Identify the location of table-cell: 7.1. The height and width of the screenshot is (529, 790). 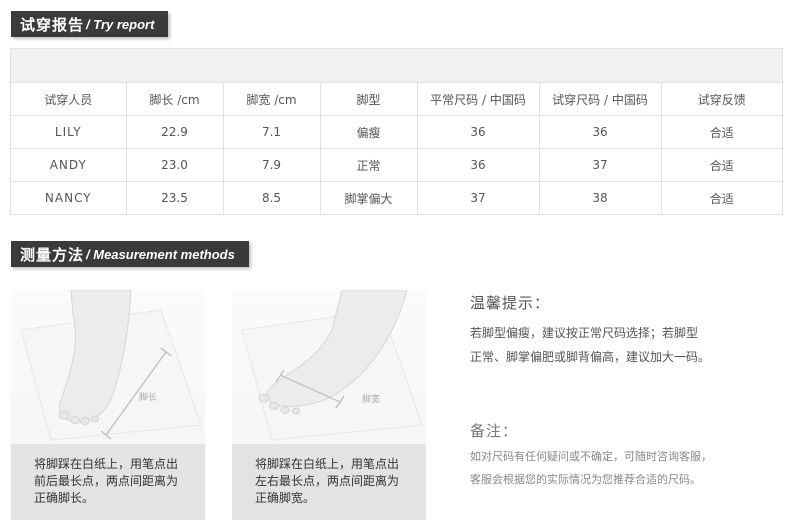
(272, 132).